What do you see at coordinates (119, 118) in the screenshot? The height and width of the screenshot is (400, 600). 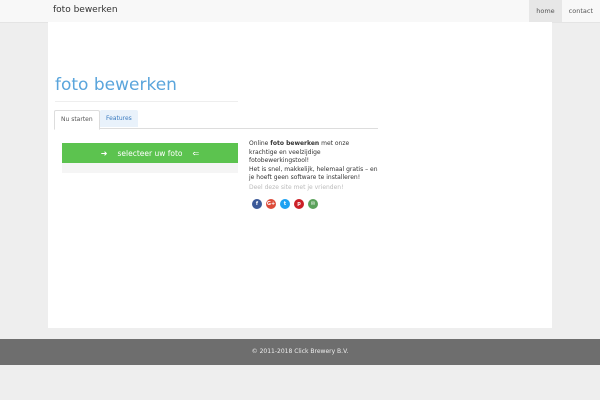 I see `tab-features: Features` at bounding box center [119, 118].